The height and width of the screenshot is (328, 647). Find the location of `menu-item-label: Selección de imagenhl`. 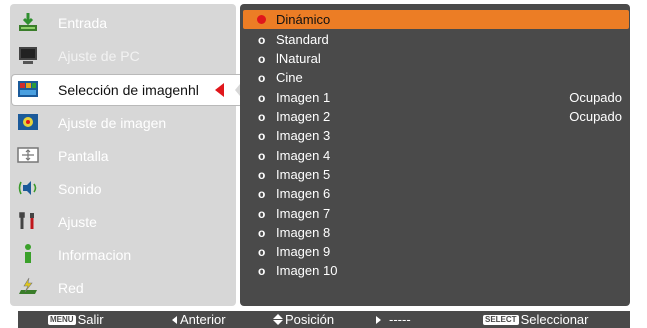

menu-item-label: Selección de imagenhl is located at coordinates (128, 90).